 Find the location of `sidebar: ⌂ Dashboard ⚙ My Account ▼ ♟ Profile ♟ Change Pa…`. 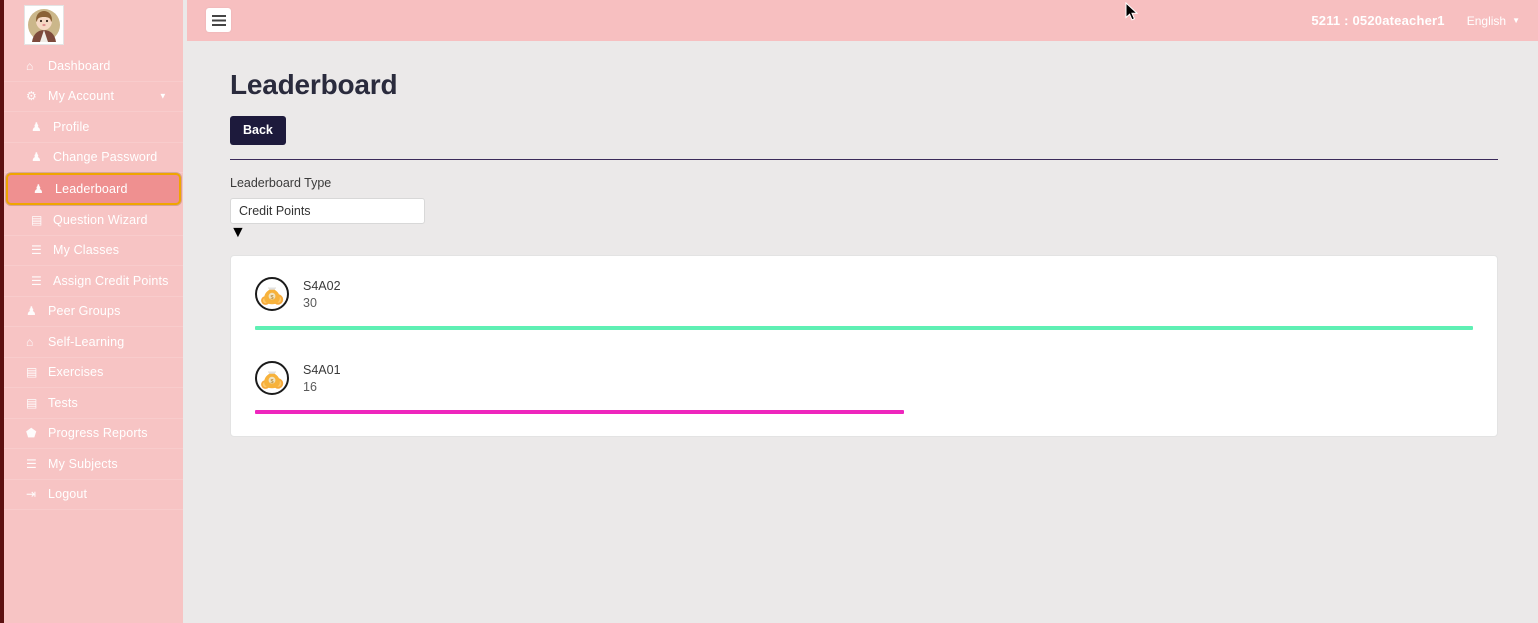

sidebar: ⌂ Dashboard ⚙ My Account ▼ ♟ Profile ♟ Change Pa… is located at coordinates (91, 311).